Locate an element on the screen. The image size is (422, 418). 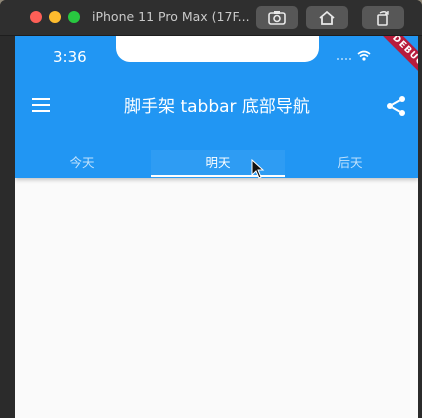
close-window-button is located at coordinates (36, 17).